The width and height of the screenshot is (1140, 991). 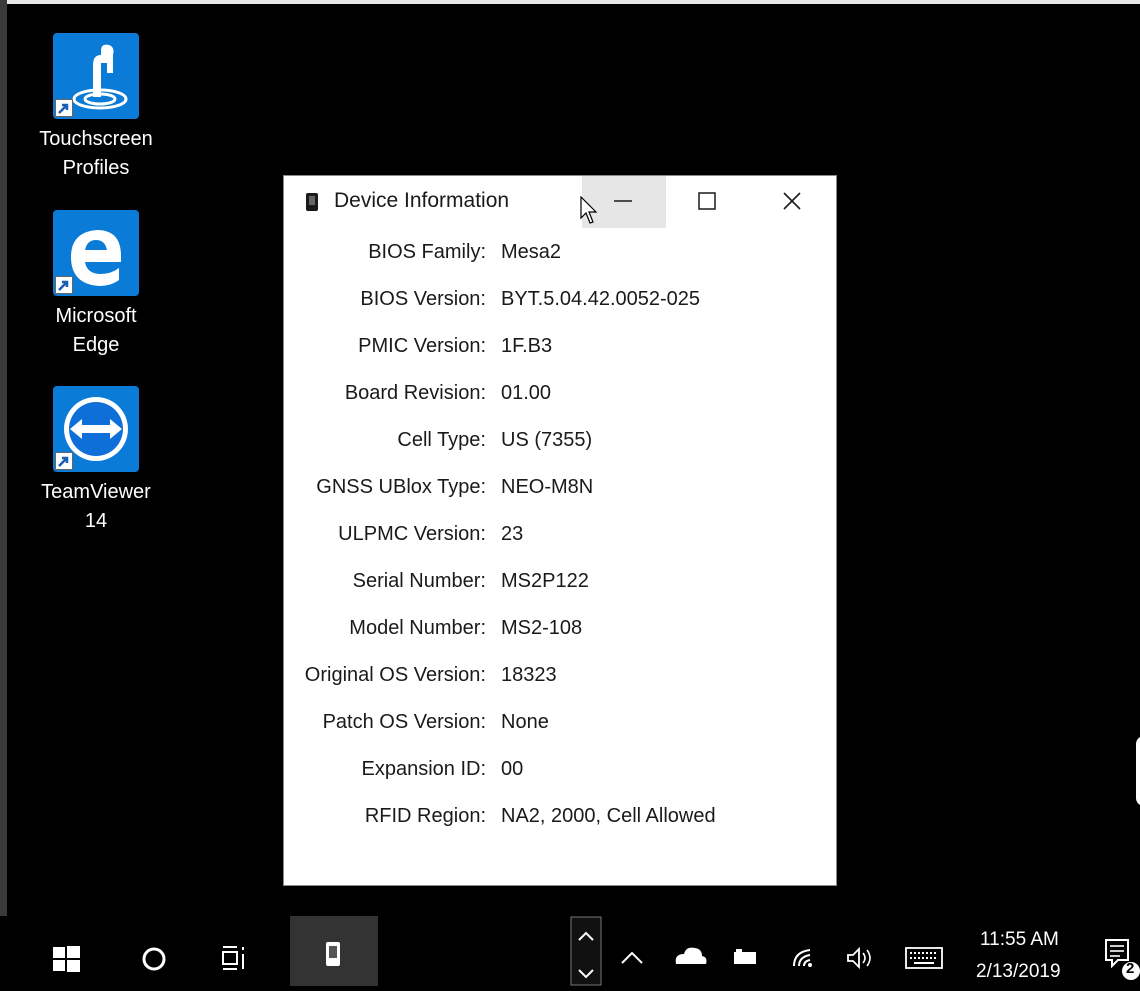 I want to click on clock-button: 11:55 AM 2/13/2019, so click(x=1026, y=951).